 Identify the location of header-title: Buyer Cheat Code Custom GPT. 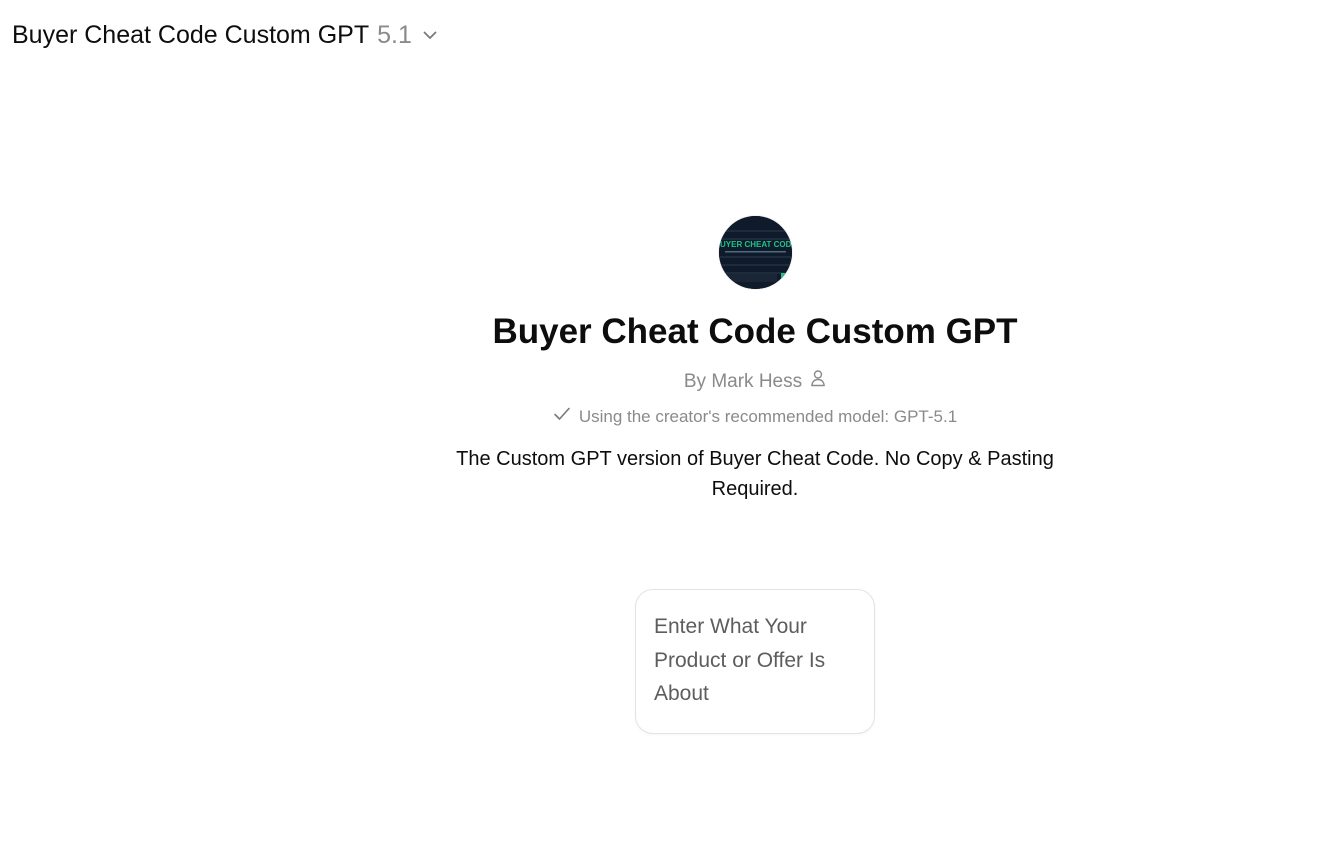
(191, 34).